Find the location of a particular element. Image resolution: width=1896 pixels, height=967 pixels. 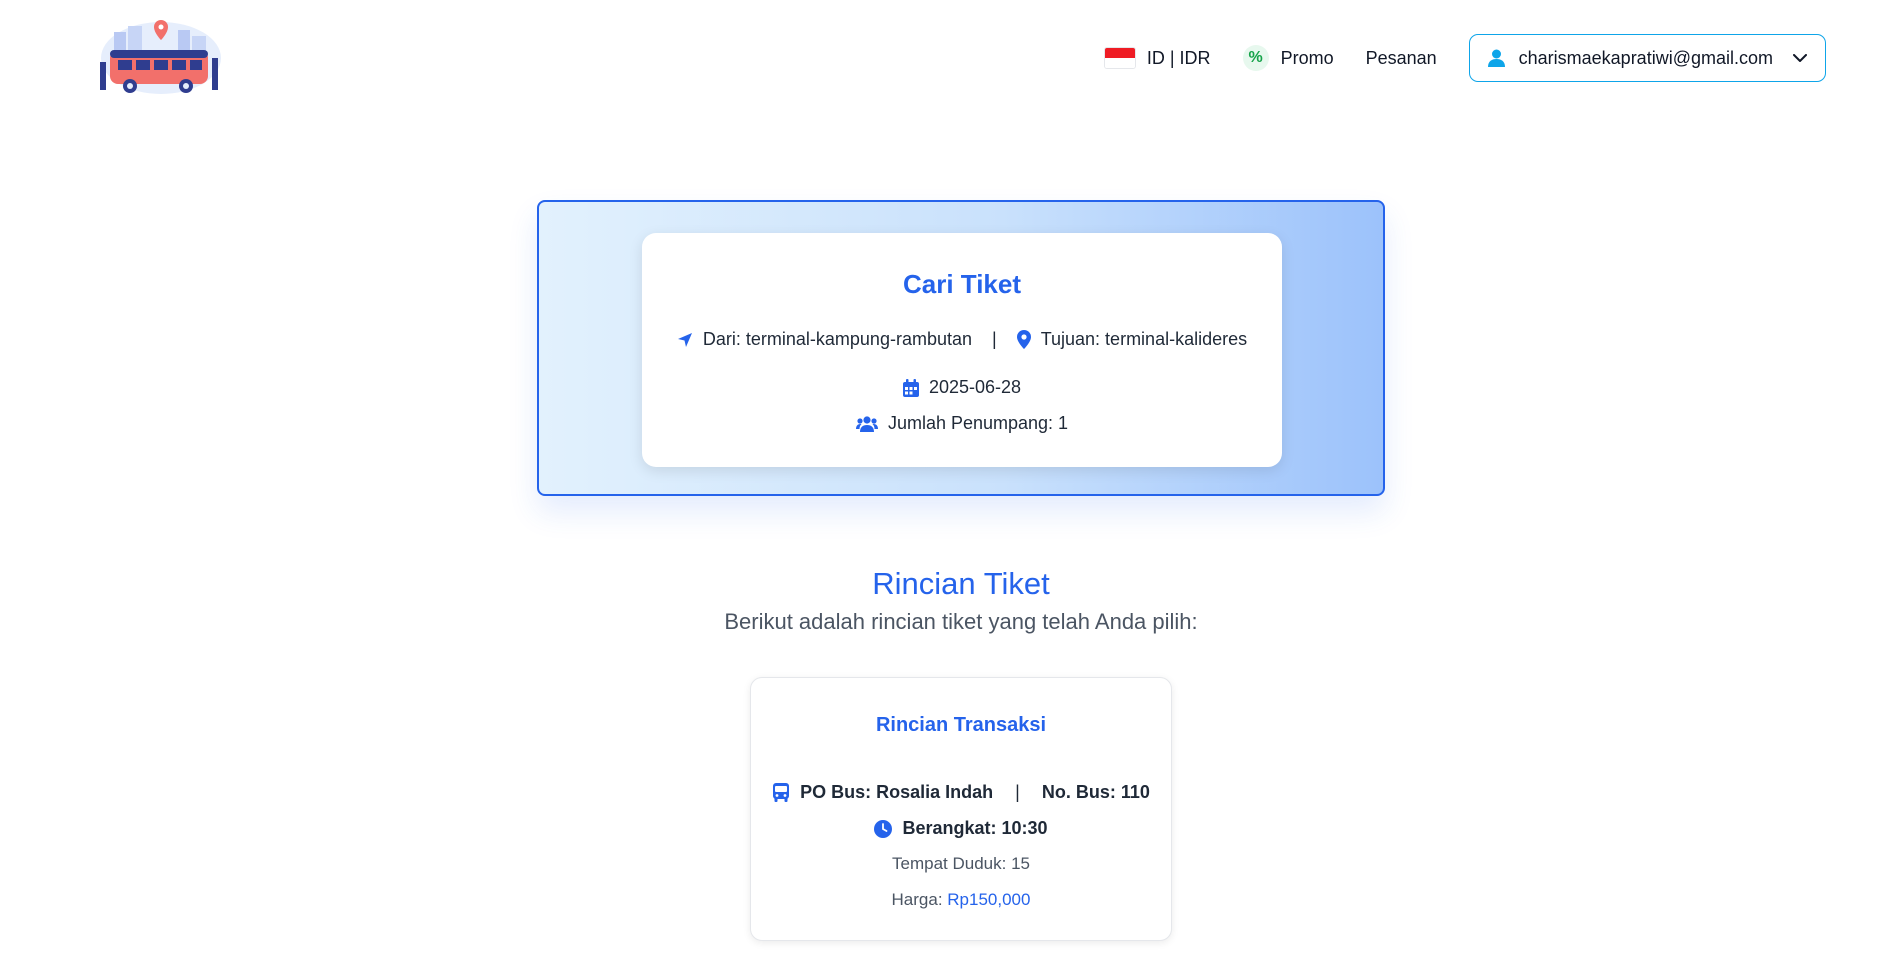

transaction-title: Rincian Transaksi is located at coordinates (961, 725).